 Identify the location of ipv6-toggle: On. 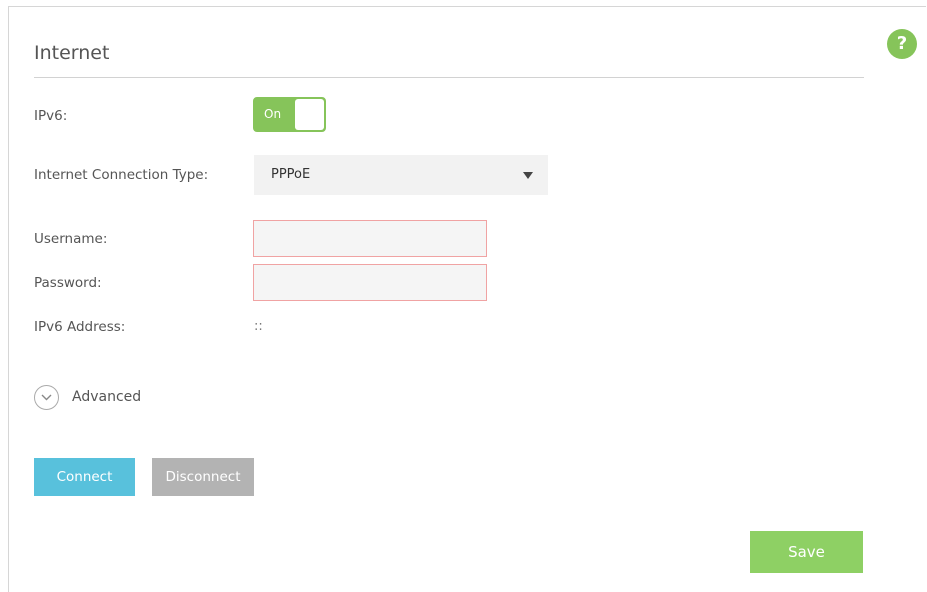
(289, 114).